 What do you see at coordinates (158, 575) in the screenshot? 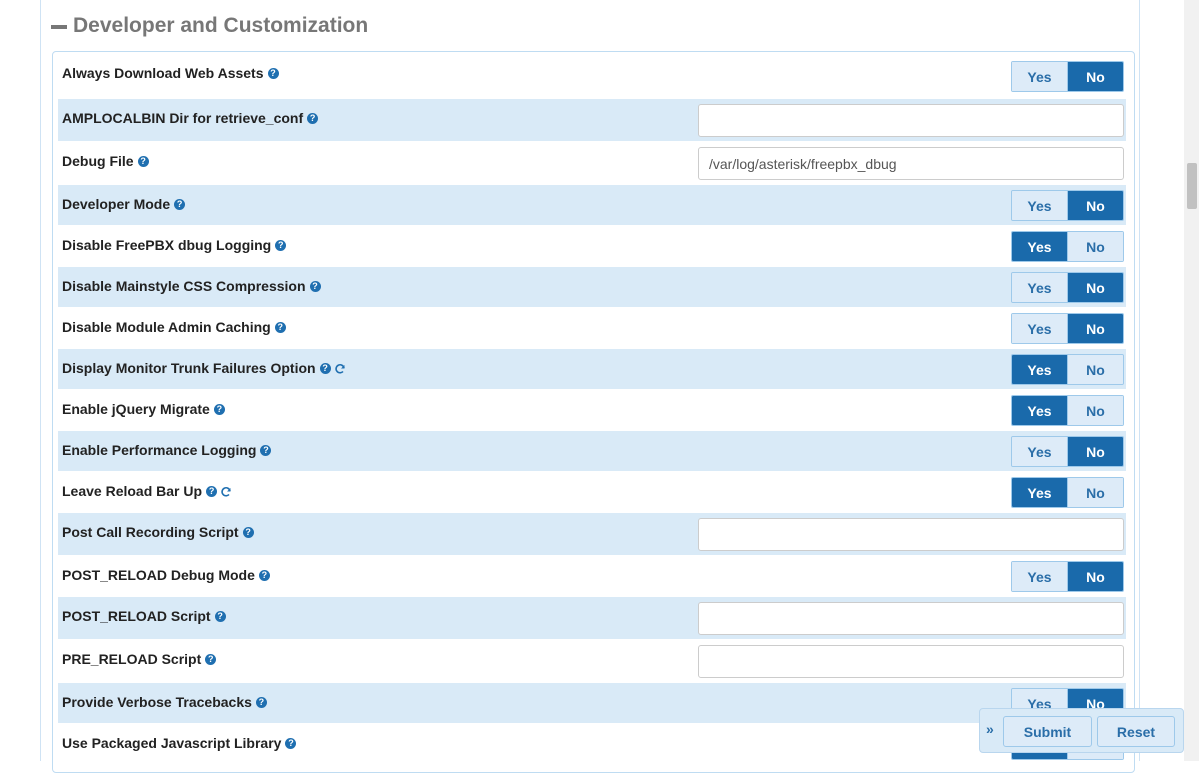
I see `setting-label: POST_RELOAD Debug Mode` at bounding box center [158, 575].